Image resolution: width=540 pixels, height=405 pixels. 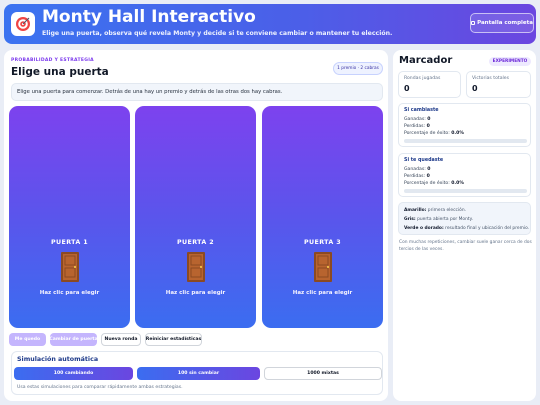 What do you see at coordinates (510, 61) in the screenshot?
I see `experiment-badge: EXPERIMENTO` at bounding box center [510, 61].